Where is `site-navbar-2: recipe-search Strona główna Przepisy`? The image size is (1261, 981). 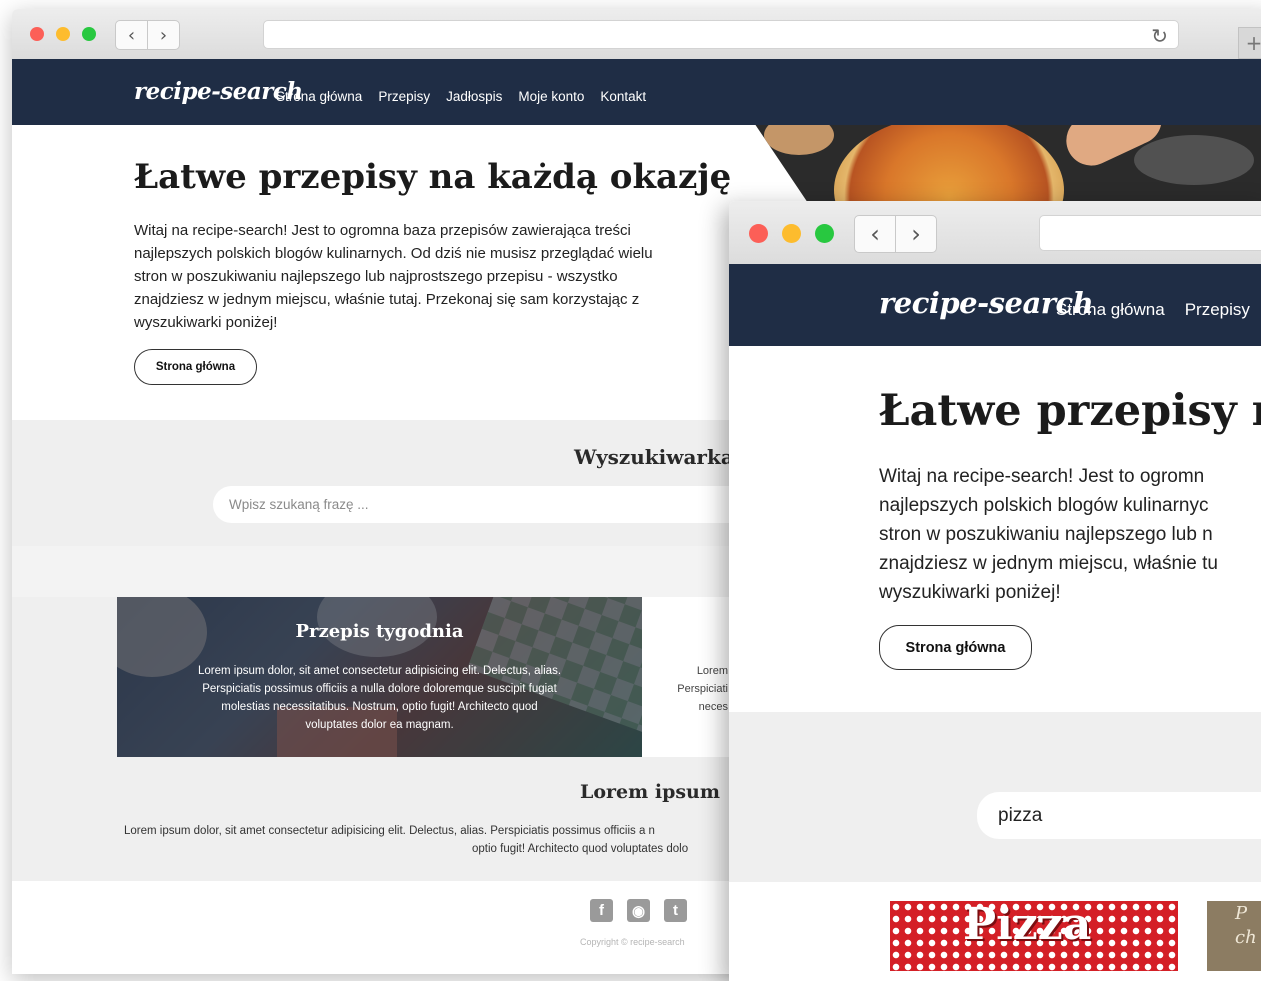
site-navbar-2: recipe-search Strona główna Przepisy is located at coordinates (995, 305).